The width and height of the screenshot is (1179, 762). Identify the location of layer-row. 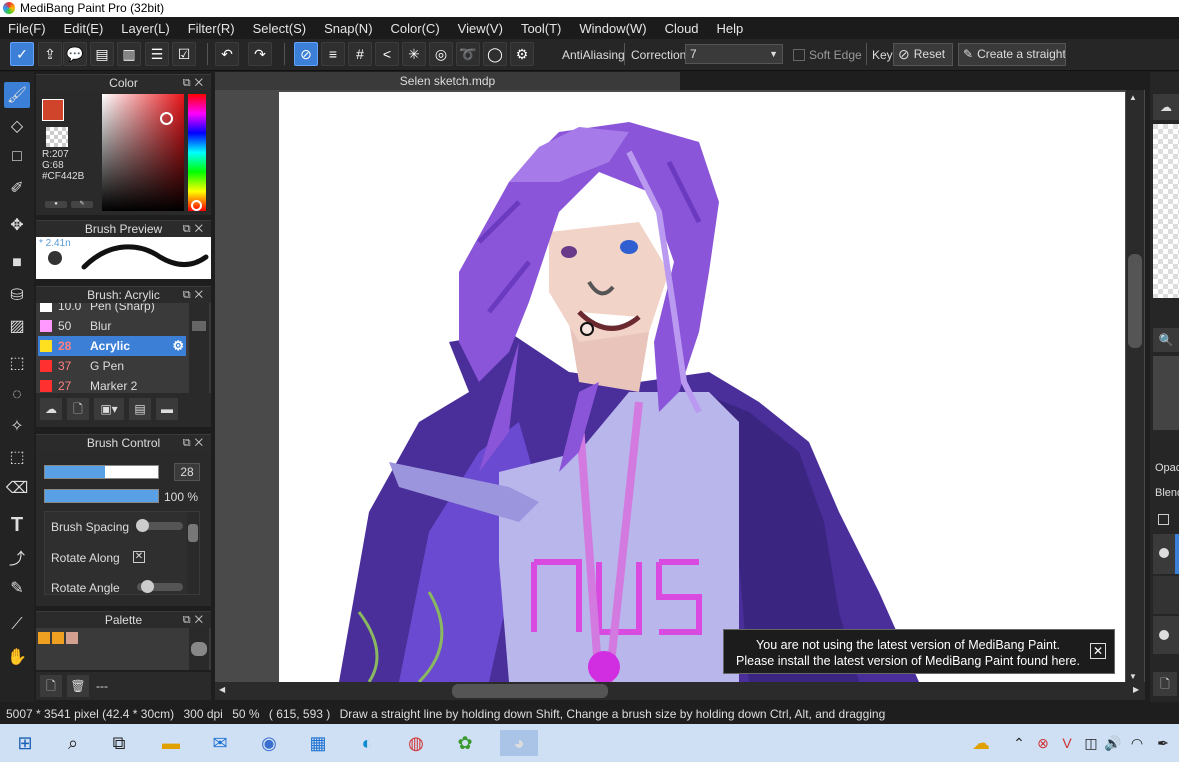
(1166, 554).